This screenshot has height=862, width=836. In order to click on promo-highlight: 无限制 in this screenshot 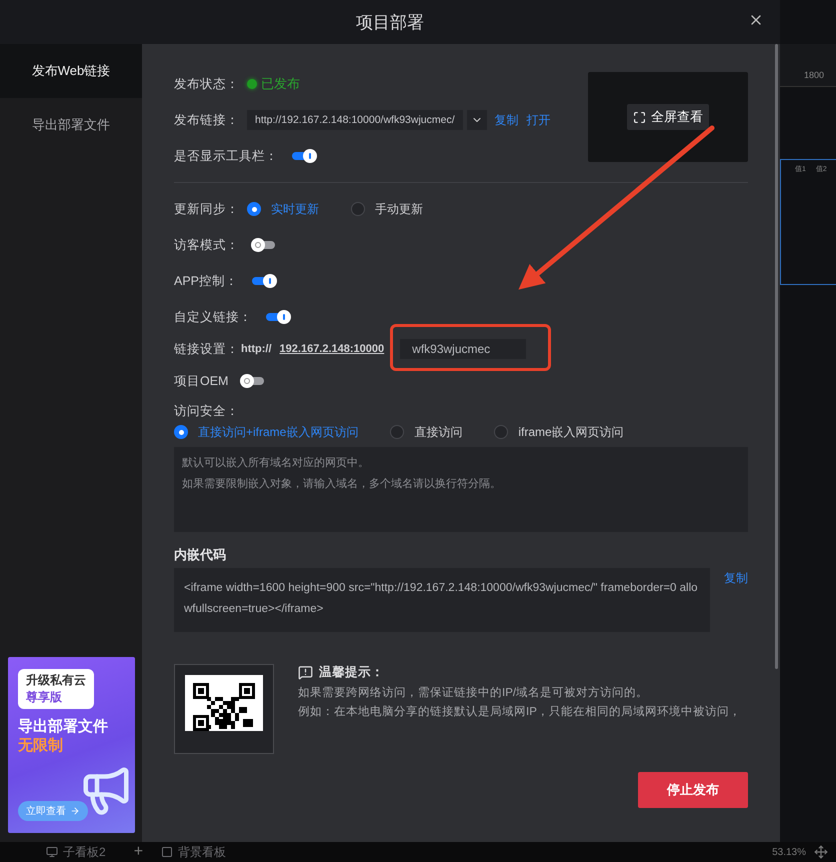, I will do `click(41, 745)`.